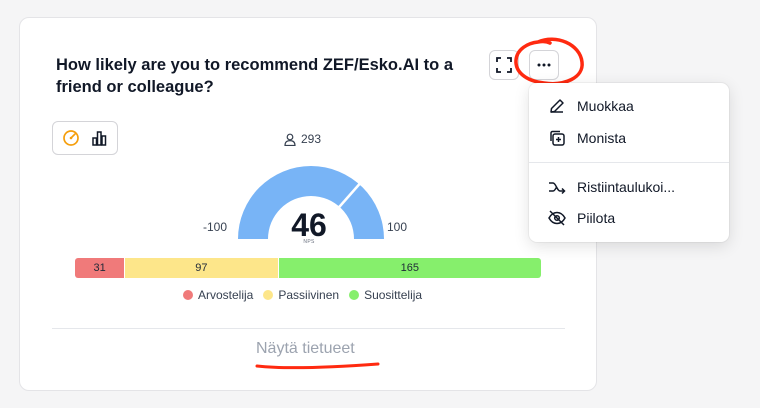 The height and width of the screenshot is (408, 760). I want to click on duplicate-icon, so click(557, 138).